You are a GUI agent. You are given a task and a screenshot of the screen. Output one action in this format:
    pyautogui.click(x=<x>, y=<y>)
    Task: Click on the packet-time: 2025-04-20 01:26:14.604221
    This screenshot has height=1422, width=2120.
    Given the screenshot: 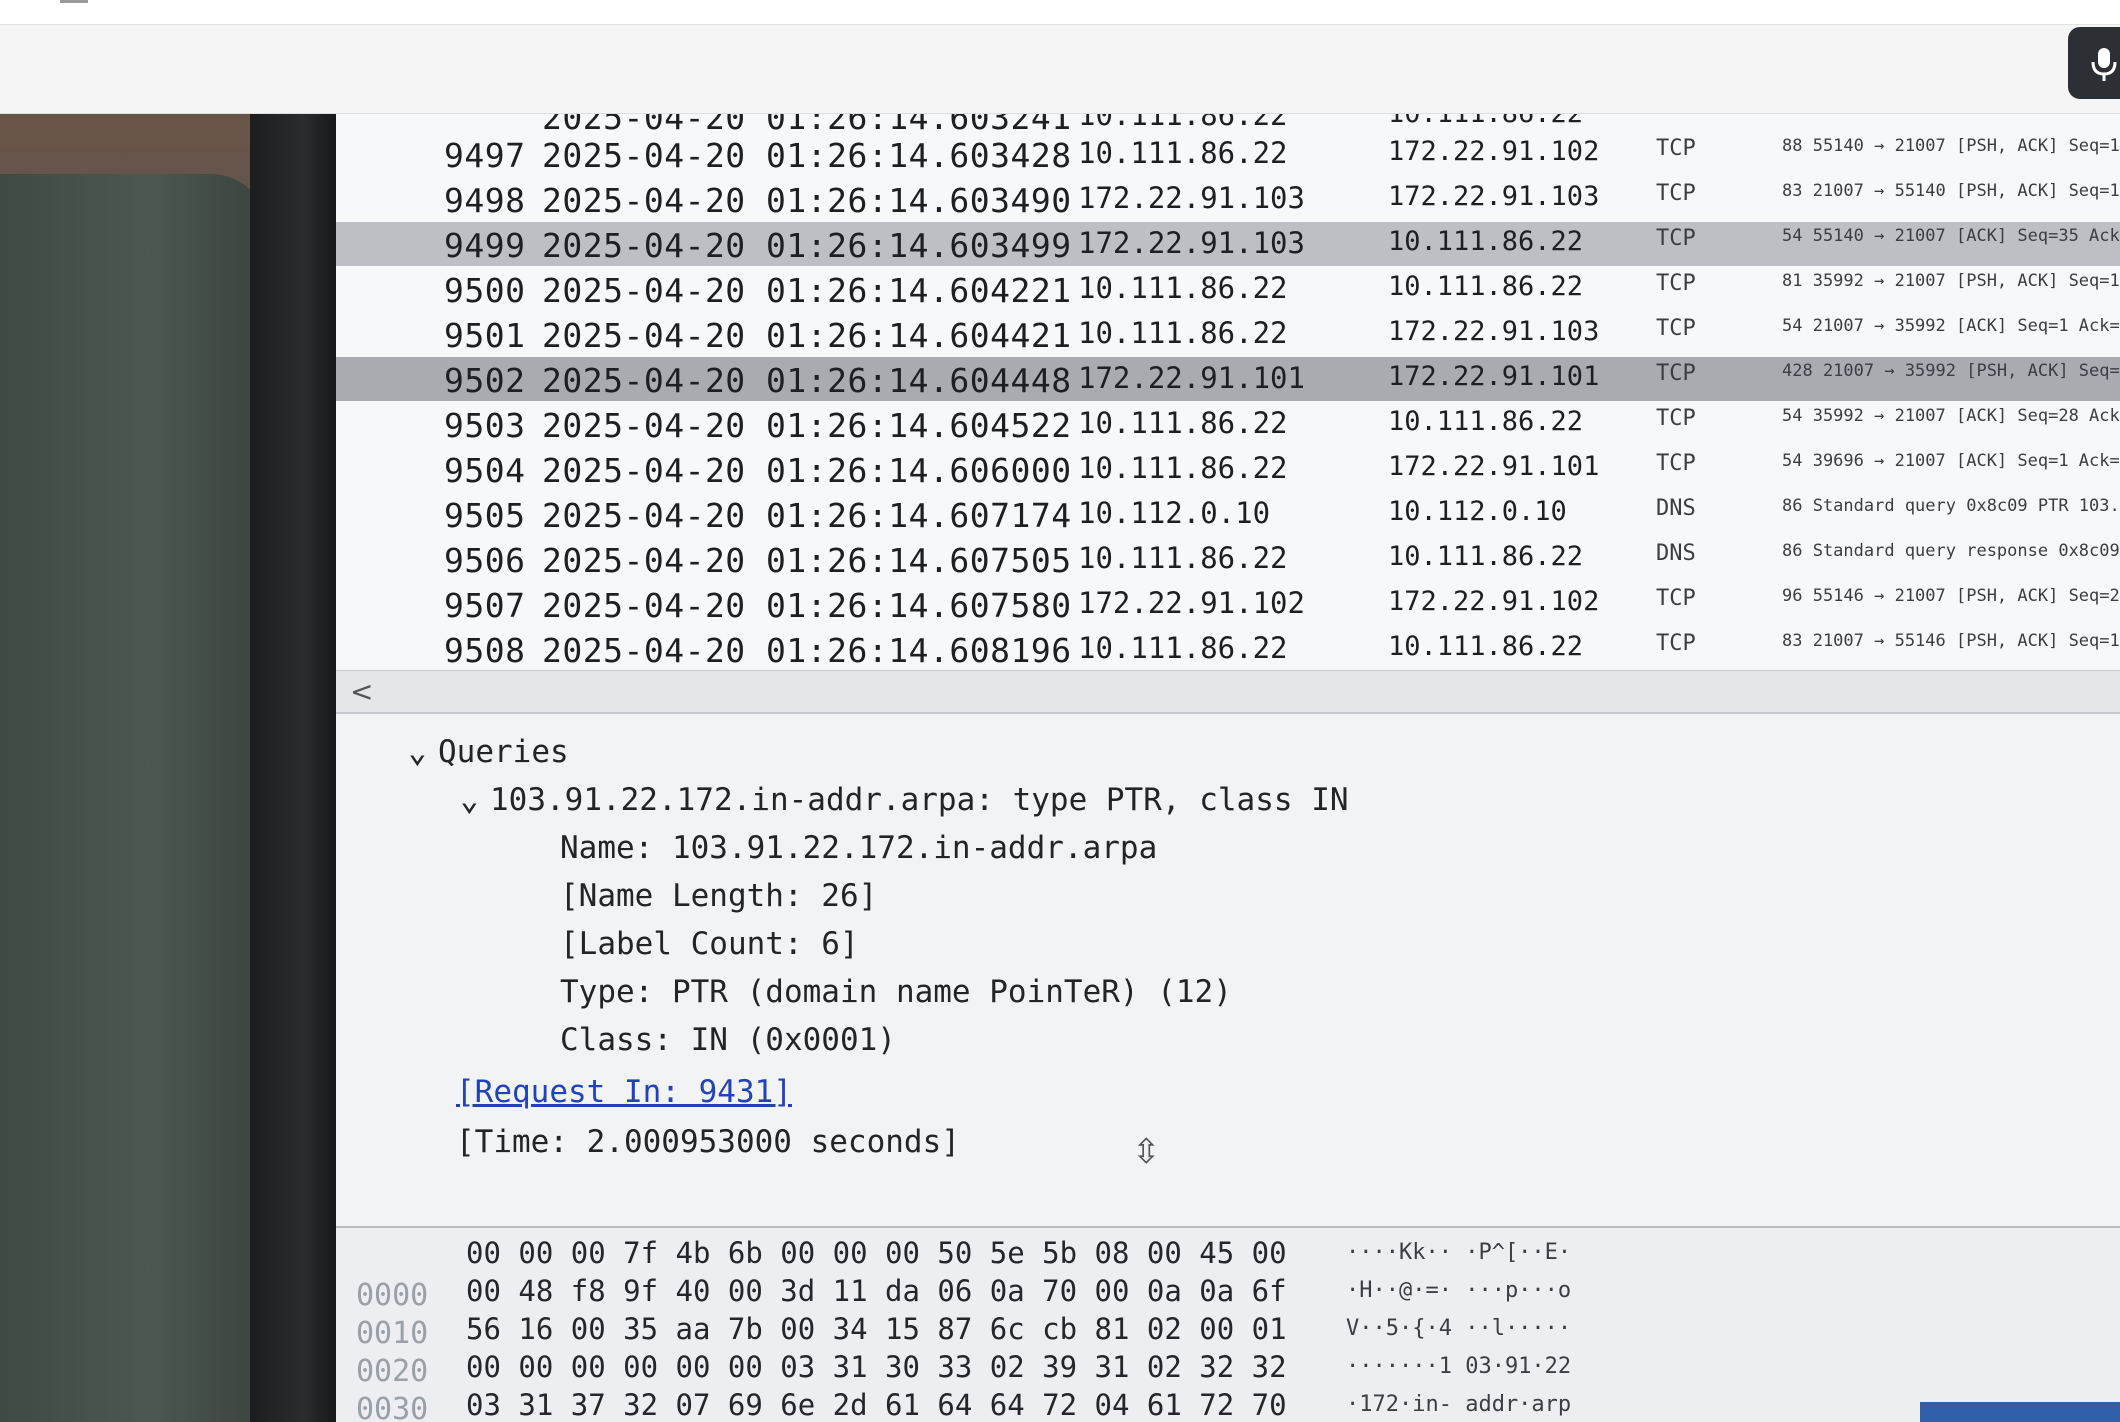 What is the action you would take?
    pyautogui.click(x=807, y=290)
    